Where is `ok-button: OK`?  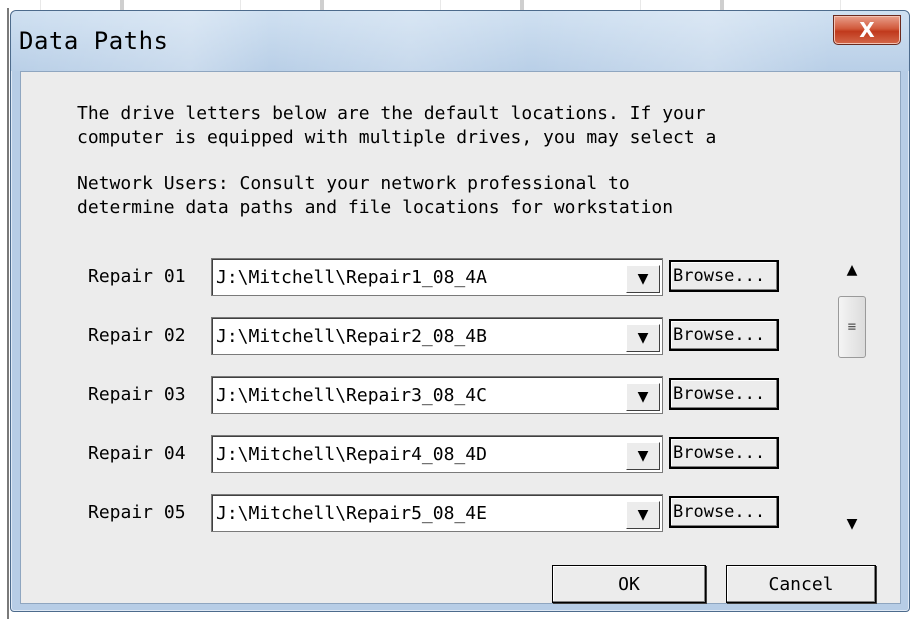 ok-button: OK is located at coordinates (629, 584).